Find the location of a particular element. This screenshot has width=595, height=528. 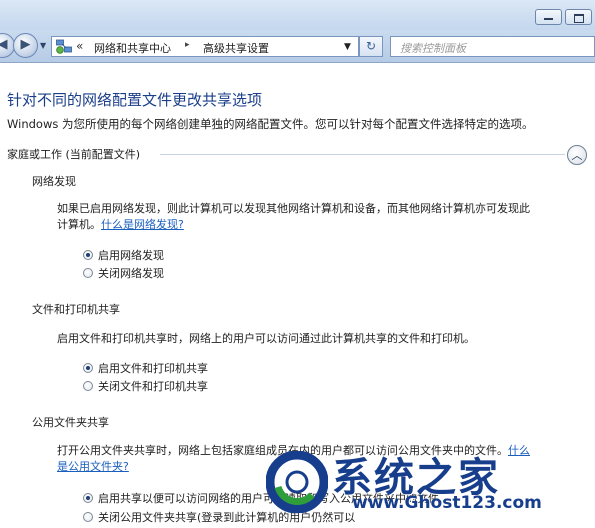

minimize-button is located at coordinates (548, 17).